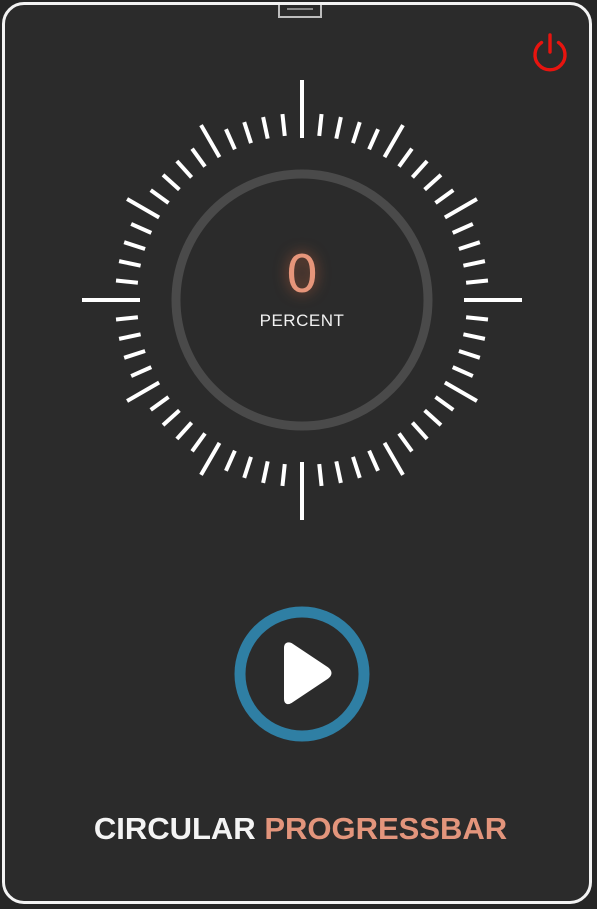 This screenshot has height=909, width=597. I want to click on power-icon, so click(550, 52).